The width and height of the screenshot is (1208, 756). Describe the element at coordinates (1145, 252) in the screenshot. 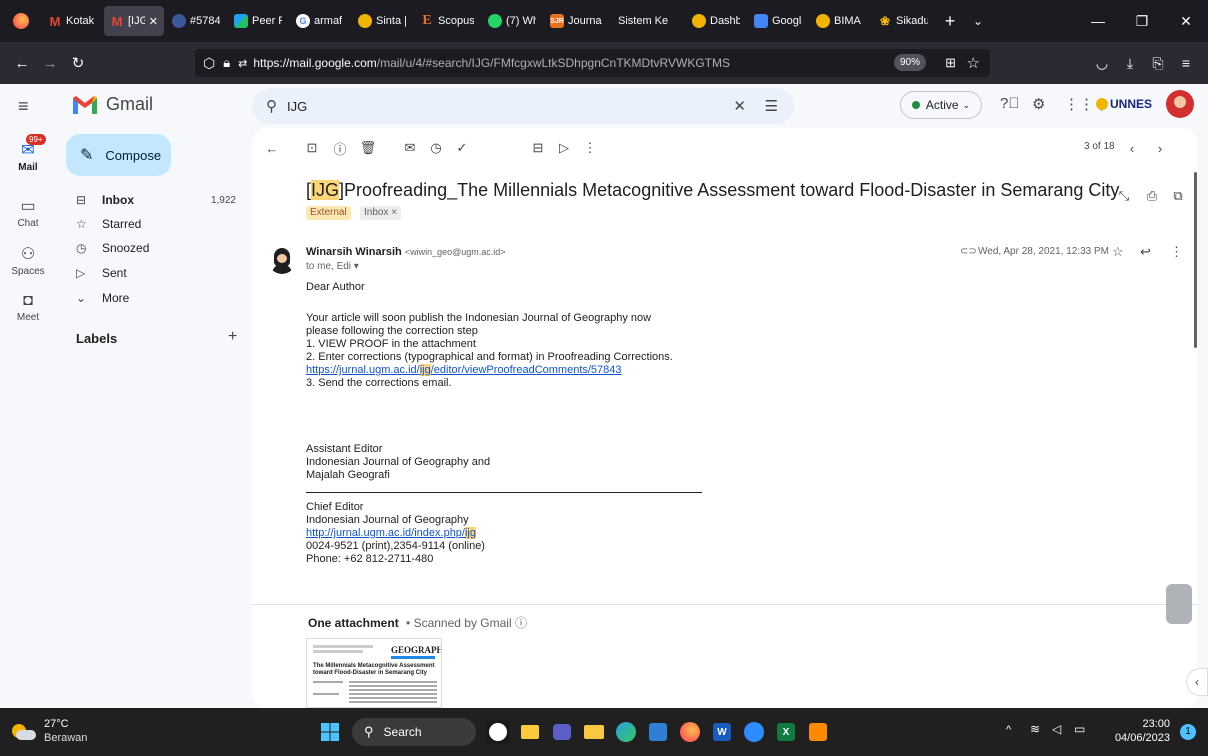

I see `reply-icon: ↩` at that location.